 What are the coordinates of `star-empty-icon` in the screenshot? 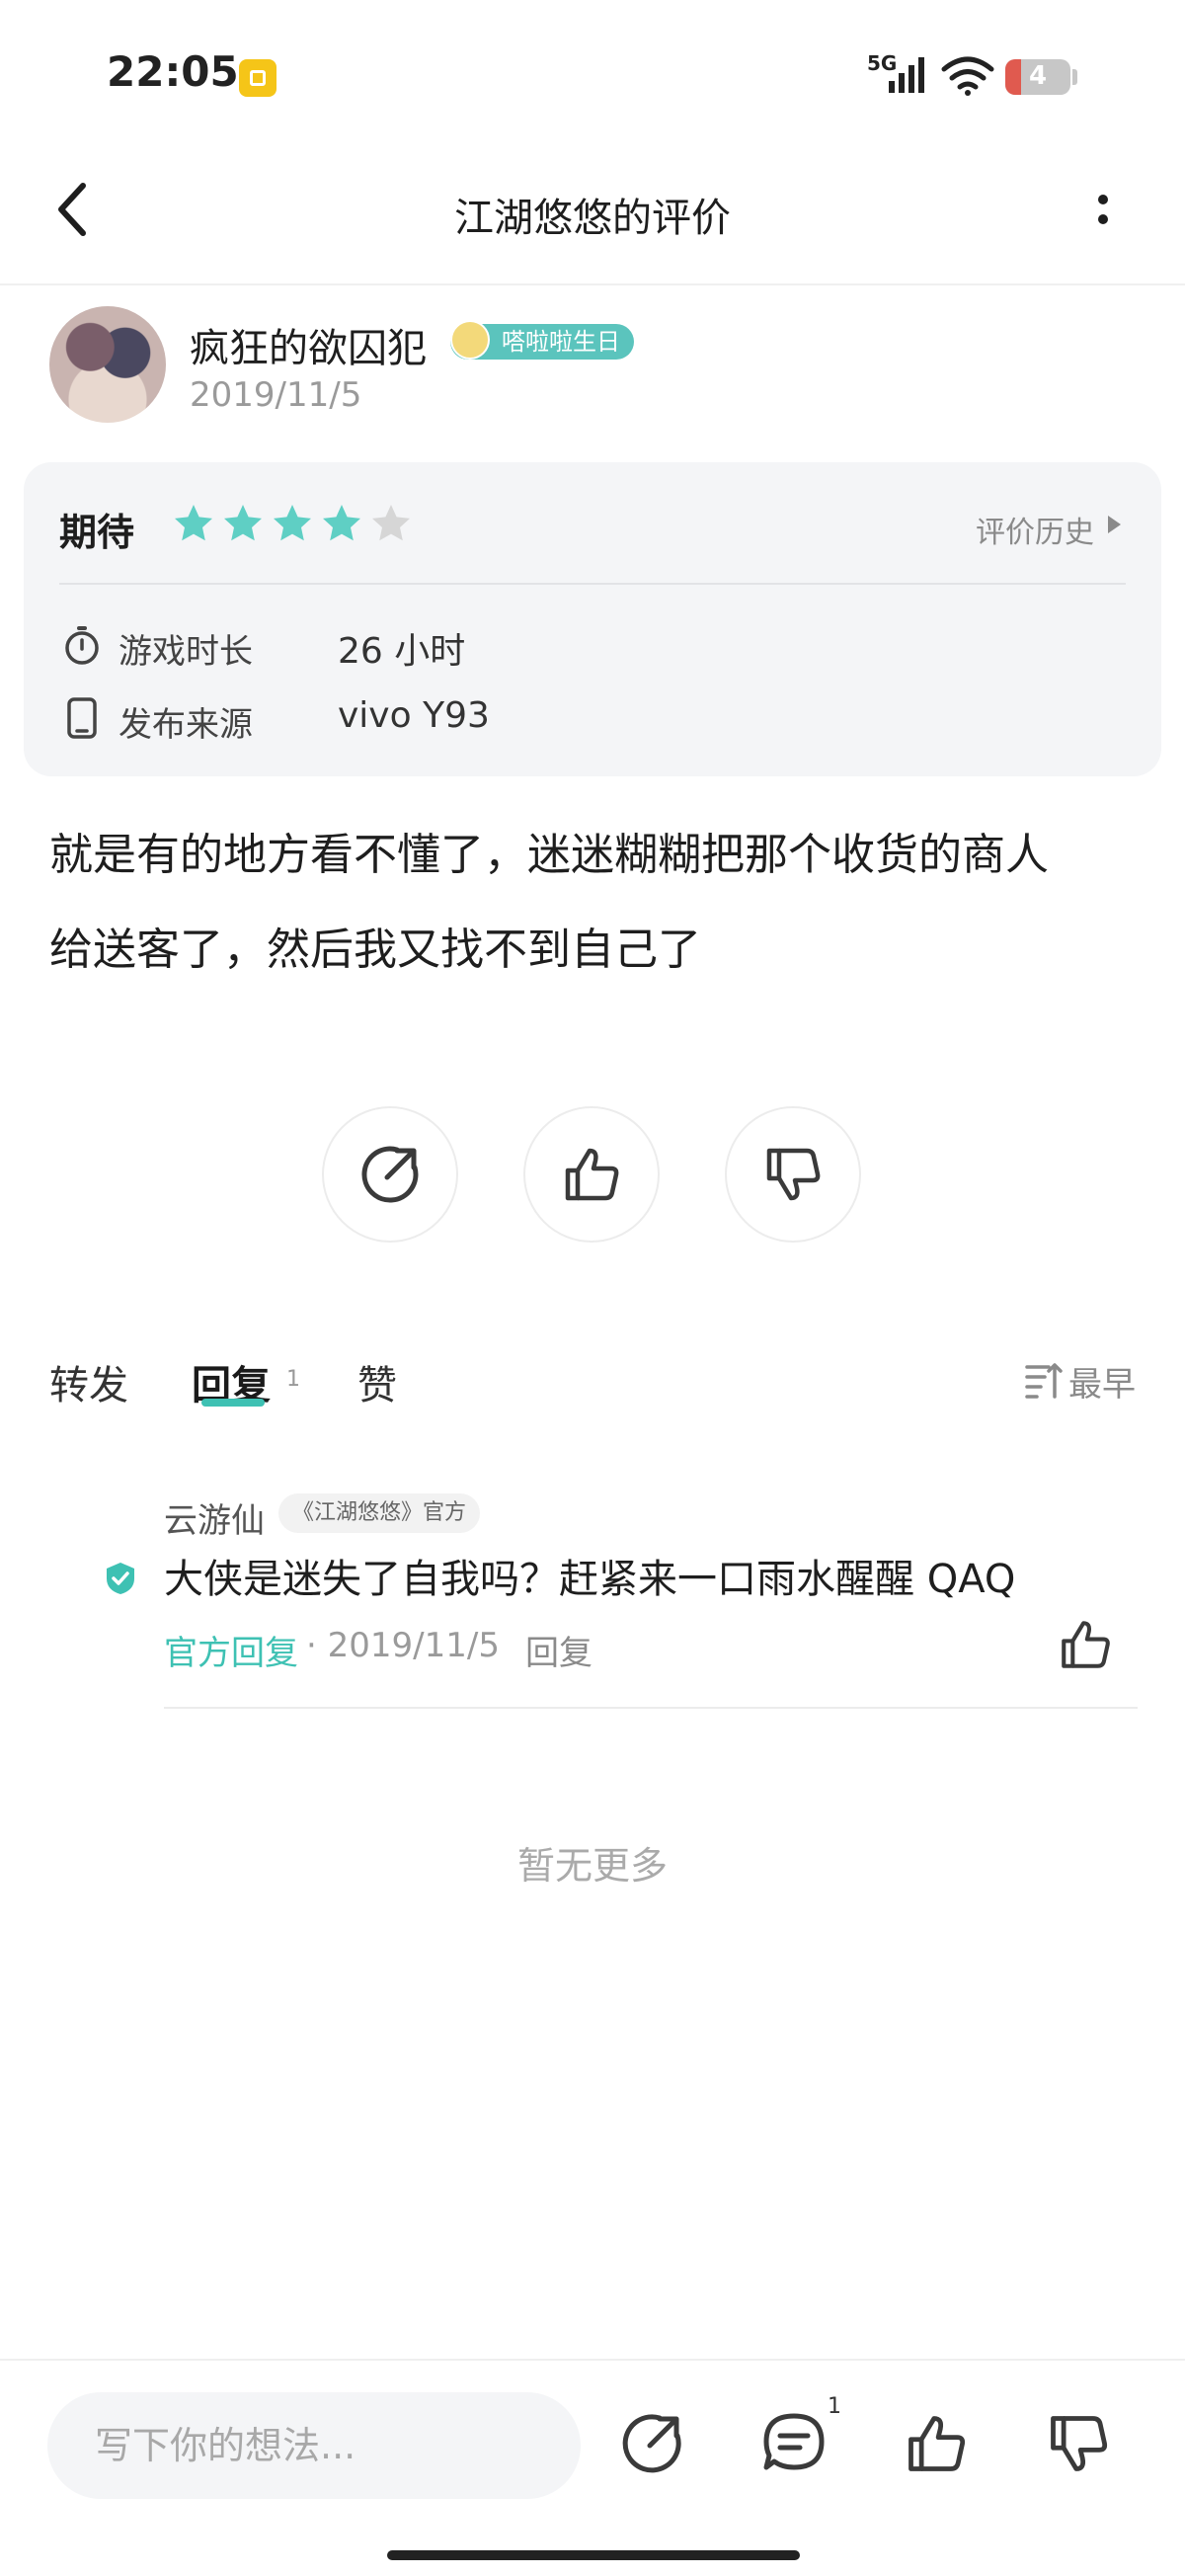 It's located at (391, 523).